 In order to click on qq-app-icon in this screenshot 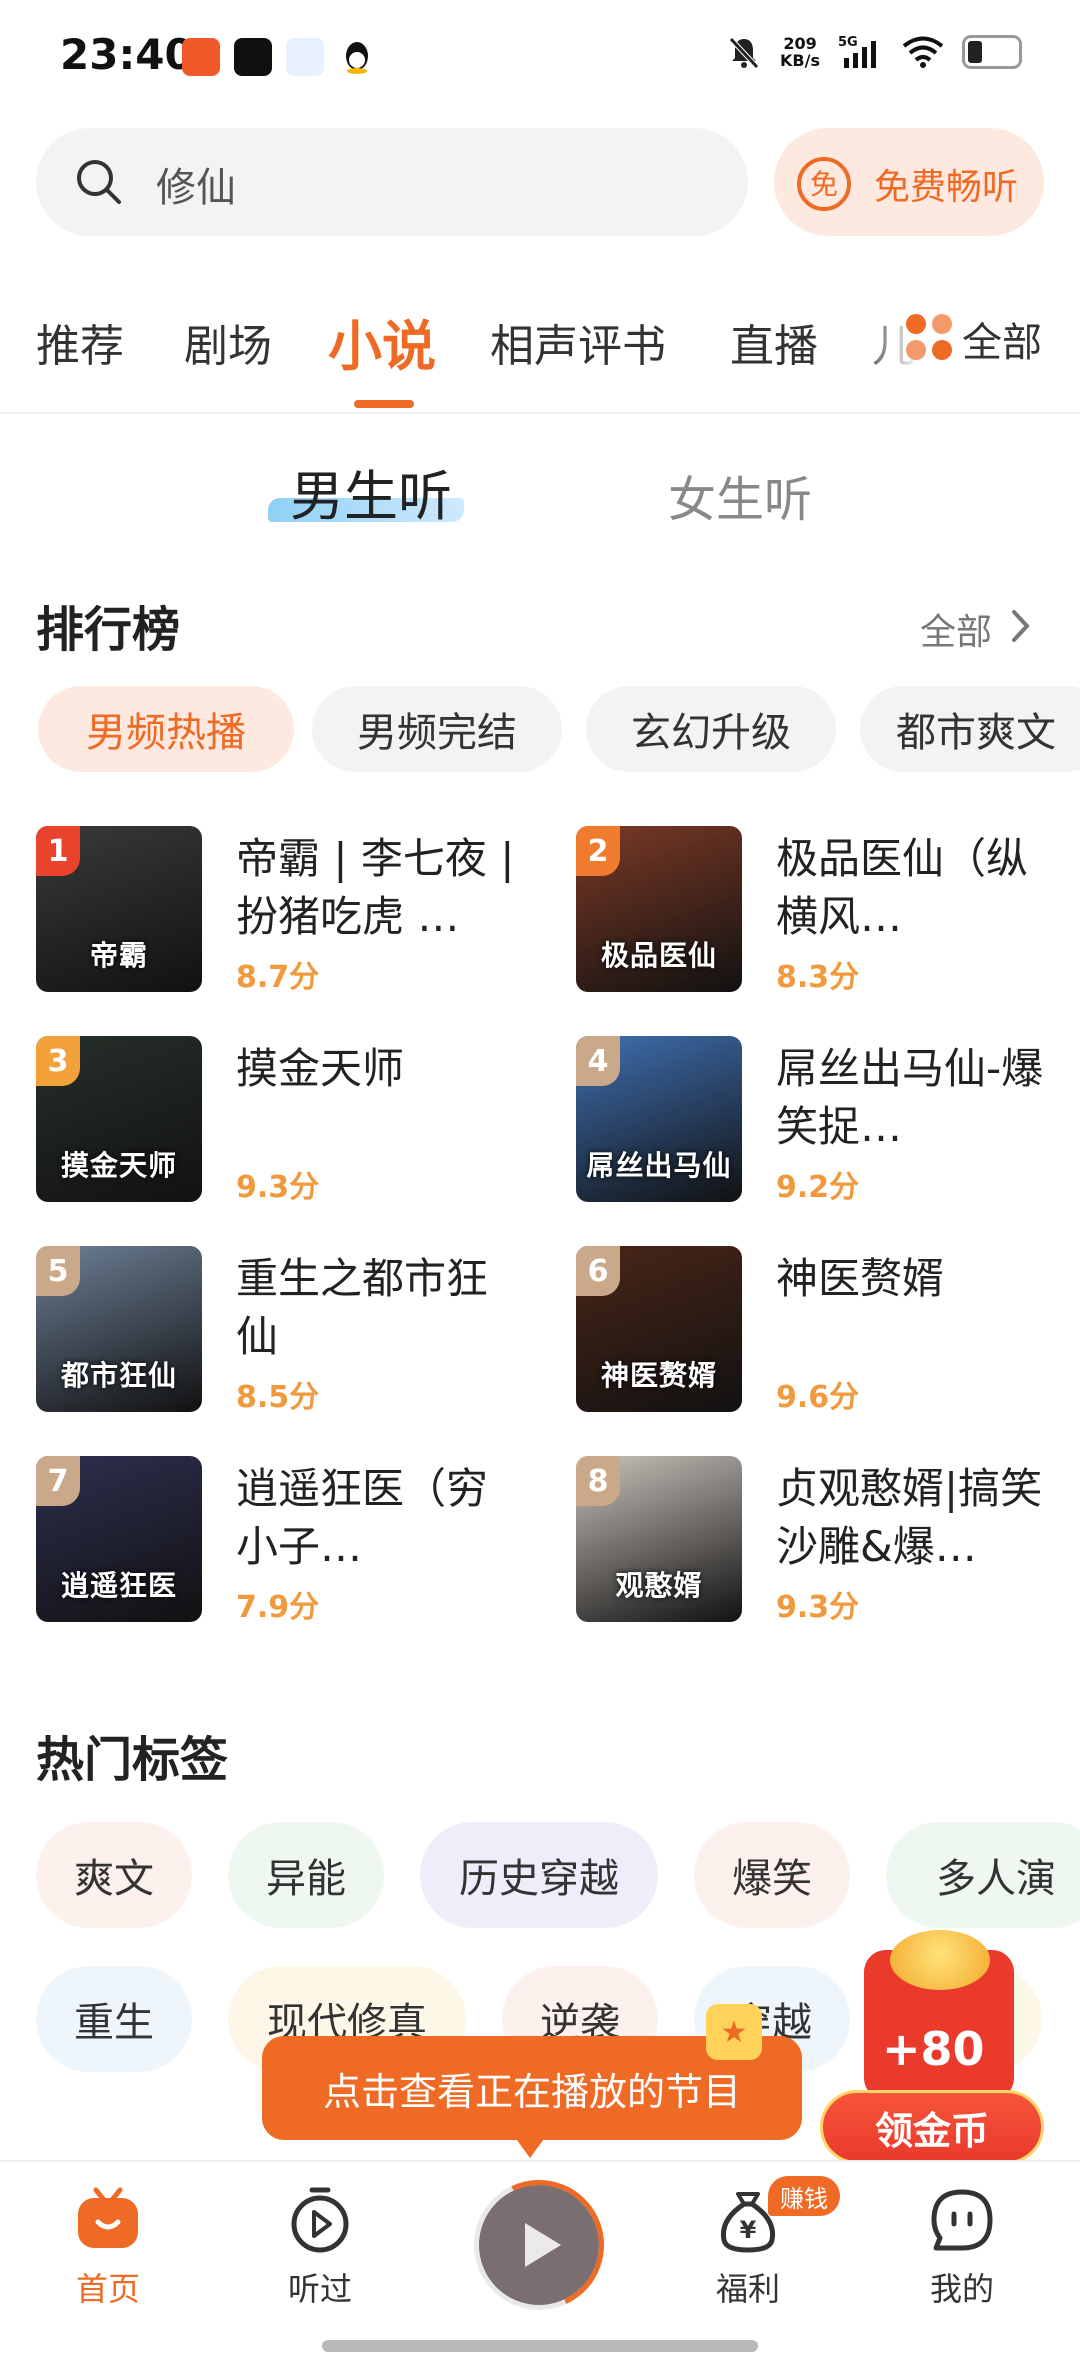, I will do `click(357, 57)`.